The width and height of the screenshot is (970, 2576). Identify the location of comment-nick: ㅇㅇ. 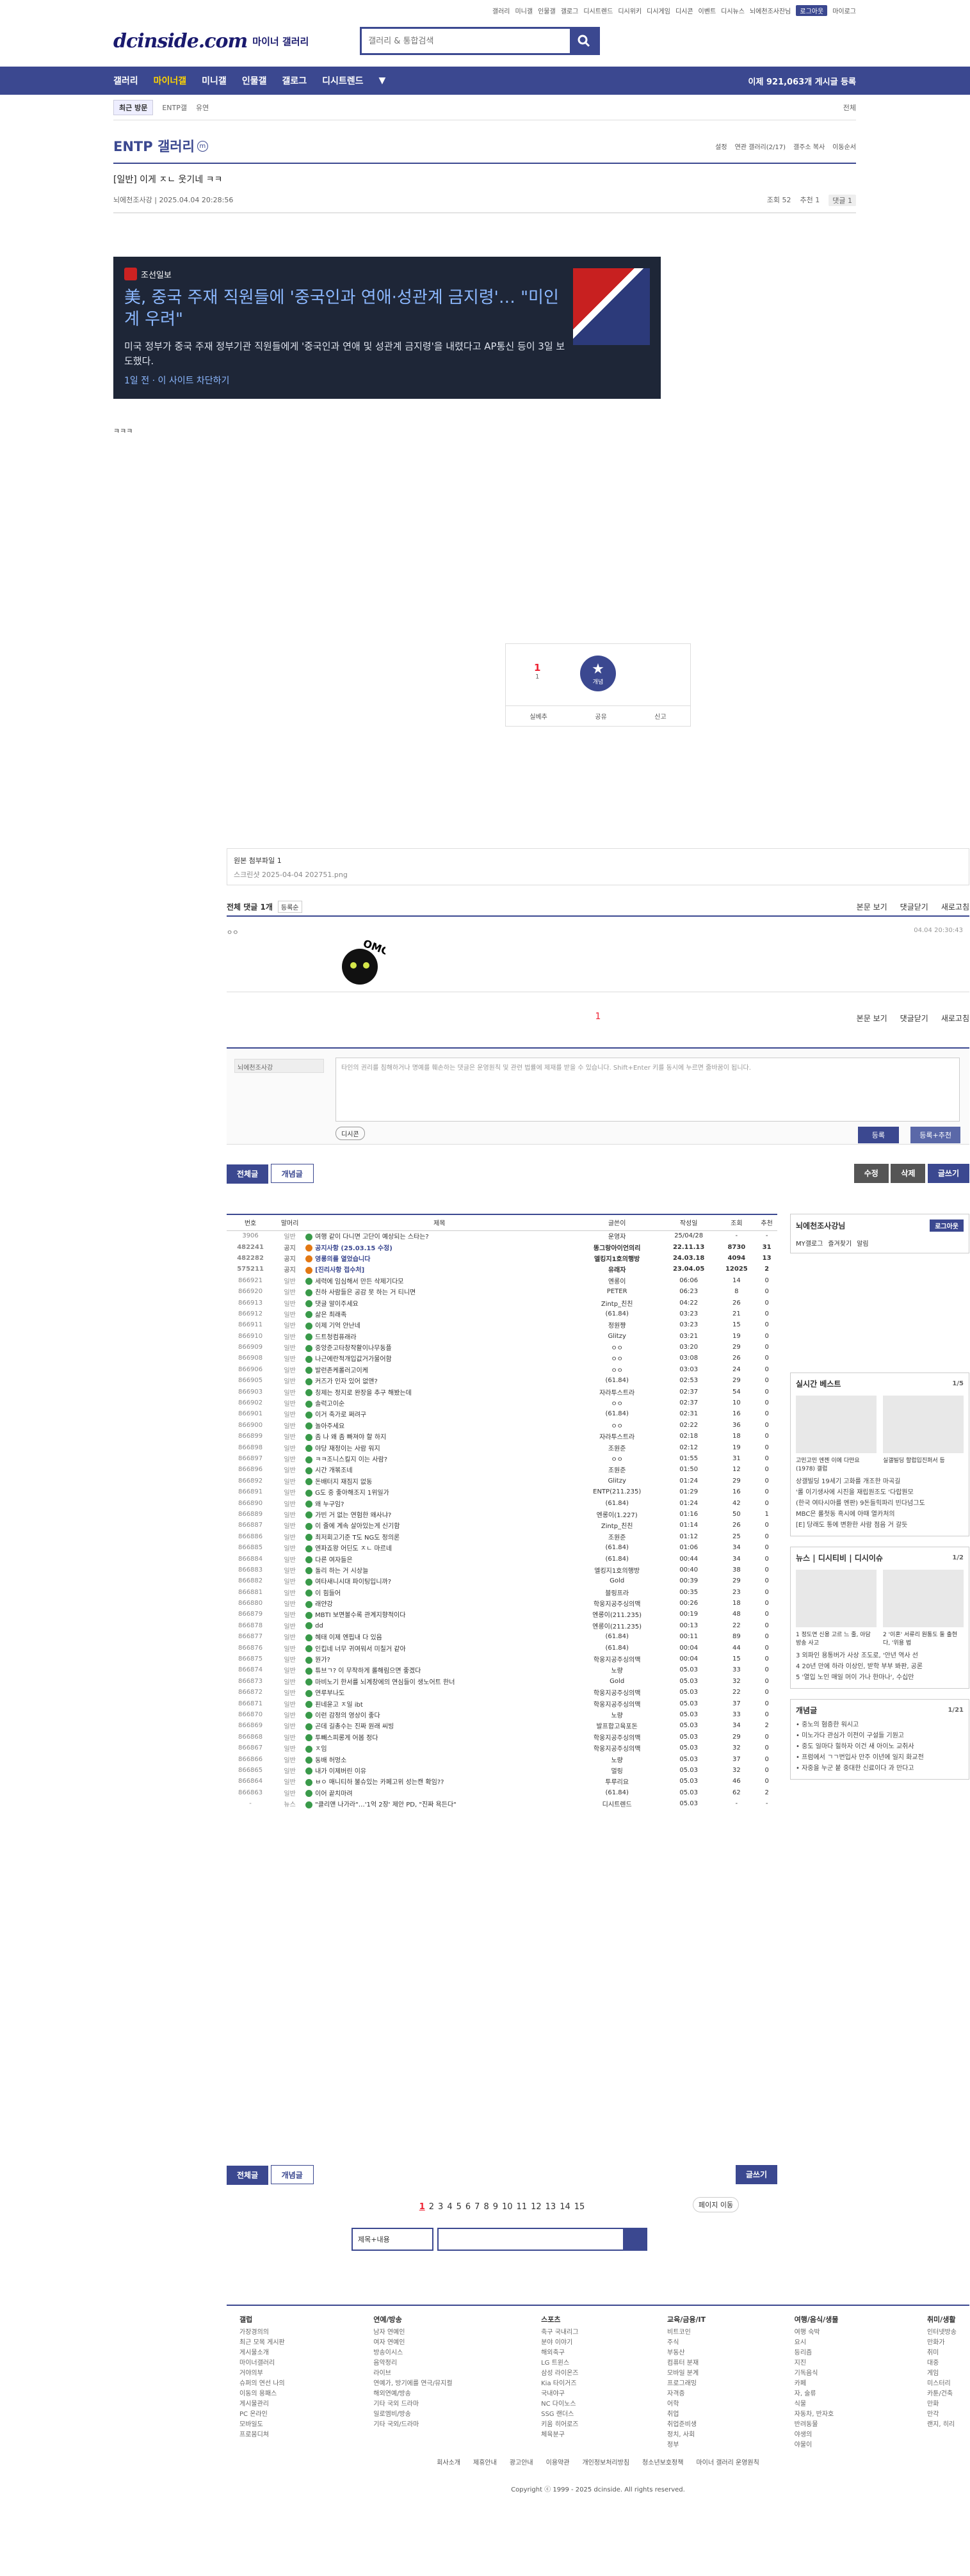
(232, 932).